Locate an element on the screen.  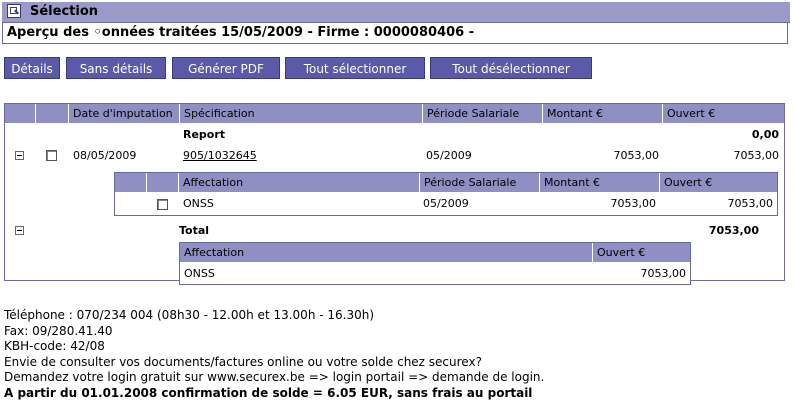
detail-row: ONSS 05/2009 7053,00 7053,00 is located at coordinates (446, 203).